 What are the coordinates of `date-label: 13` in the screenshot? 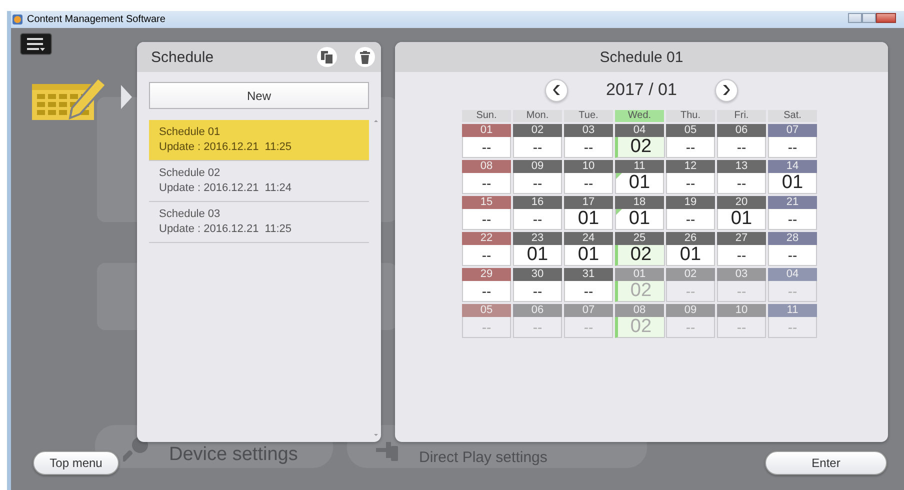 It's located at (741, 166).